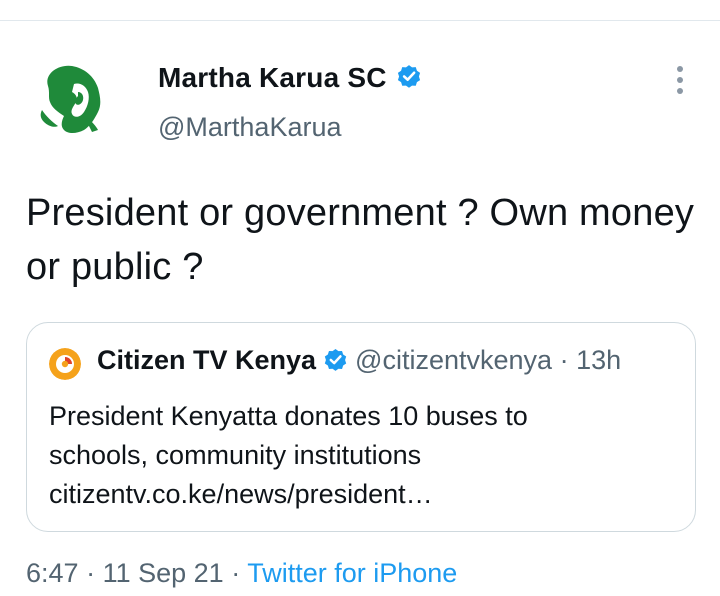 The image size is (720, 596). I want to click on citizen-tv-logo, so click(65, 364).